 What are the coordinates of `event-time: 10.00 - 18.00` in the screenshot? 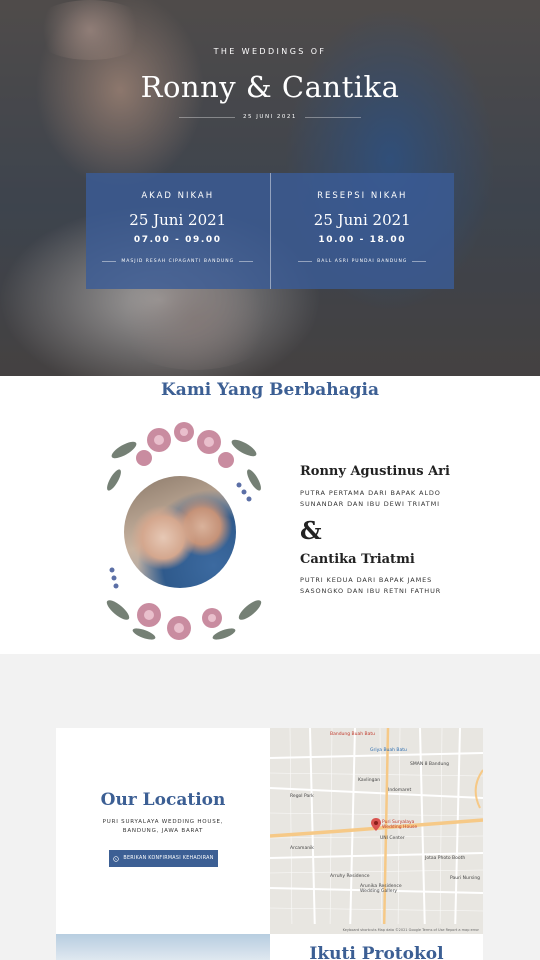 It's located at (362, 240).